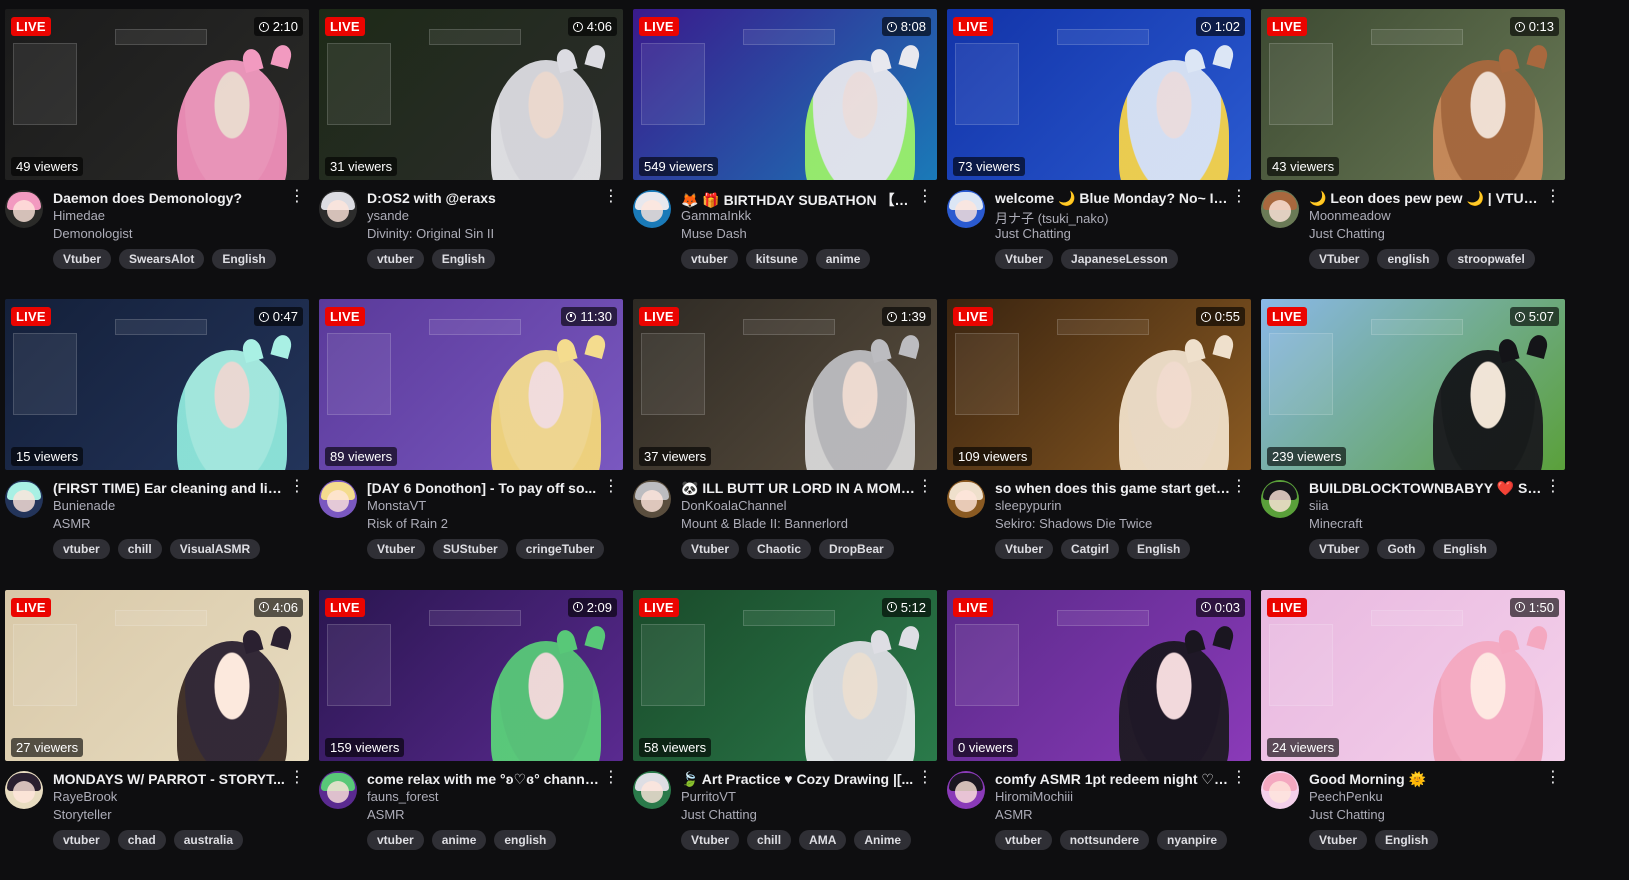 The height and width of the screenshot is (880, 1629). What do you see at coordinates (170, 796) in the screenshot?
I see `channel-name: RayeBrook` at bounding box center [170, 796].